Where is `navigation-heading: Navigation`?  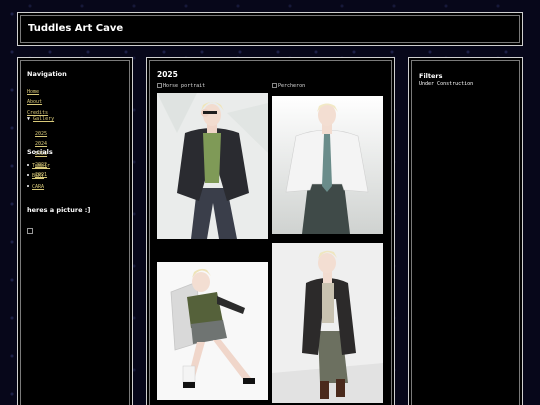 navigation-heading: Navigation is located at coordinates (47, 74).